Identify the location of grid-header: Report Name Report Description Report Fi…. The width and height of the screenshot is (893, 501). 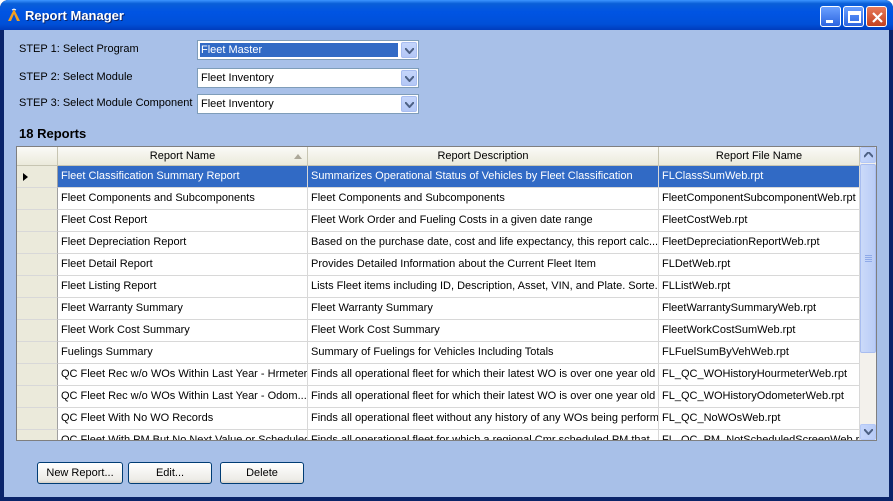
(438, 156).